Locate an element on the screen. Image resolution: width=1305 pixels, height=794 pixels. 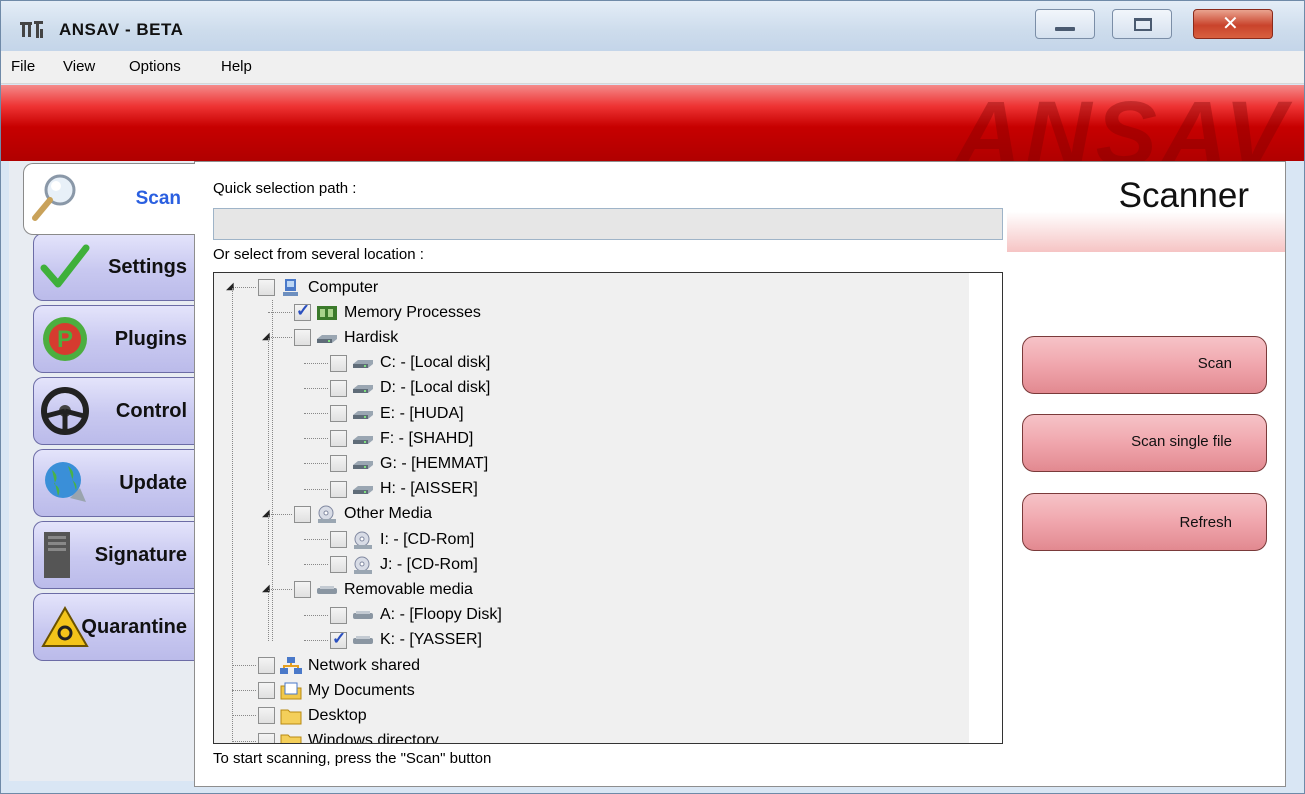
tree-node-label: A: - [Floopy Disk] is located at coordinates (441, 615).